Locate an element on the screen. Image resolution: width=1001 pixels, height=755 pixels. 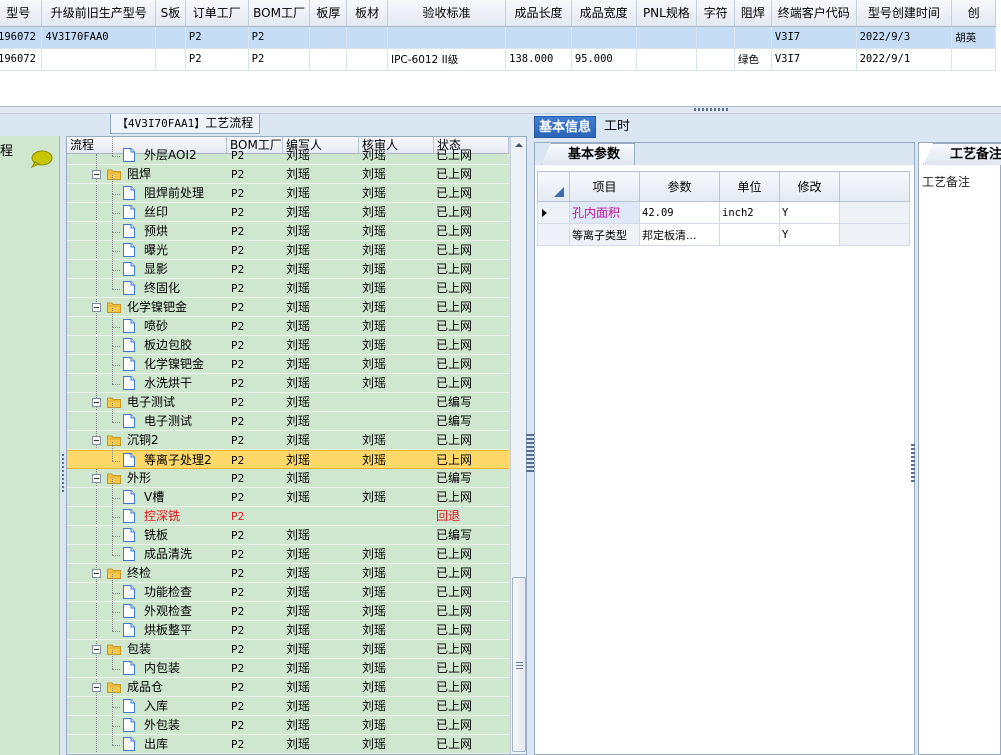
tree-vertical-scrollbar is located at coordinates (518, 445).